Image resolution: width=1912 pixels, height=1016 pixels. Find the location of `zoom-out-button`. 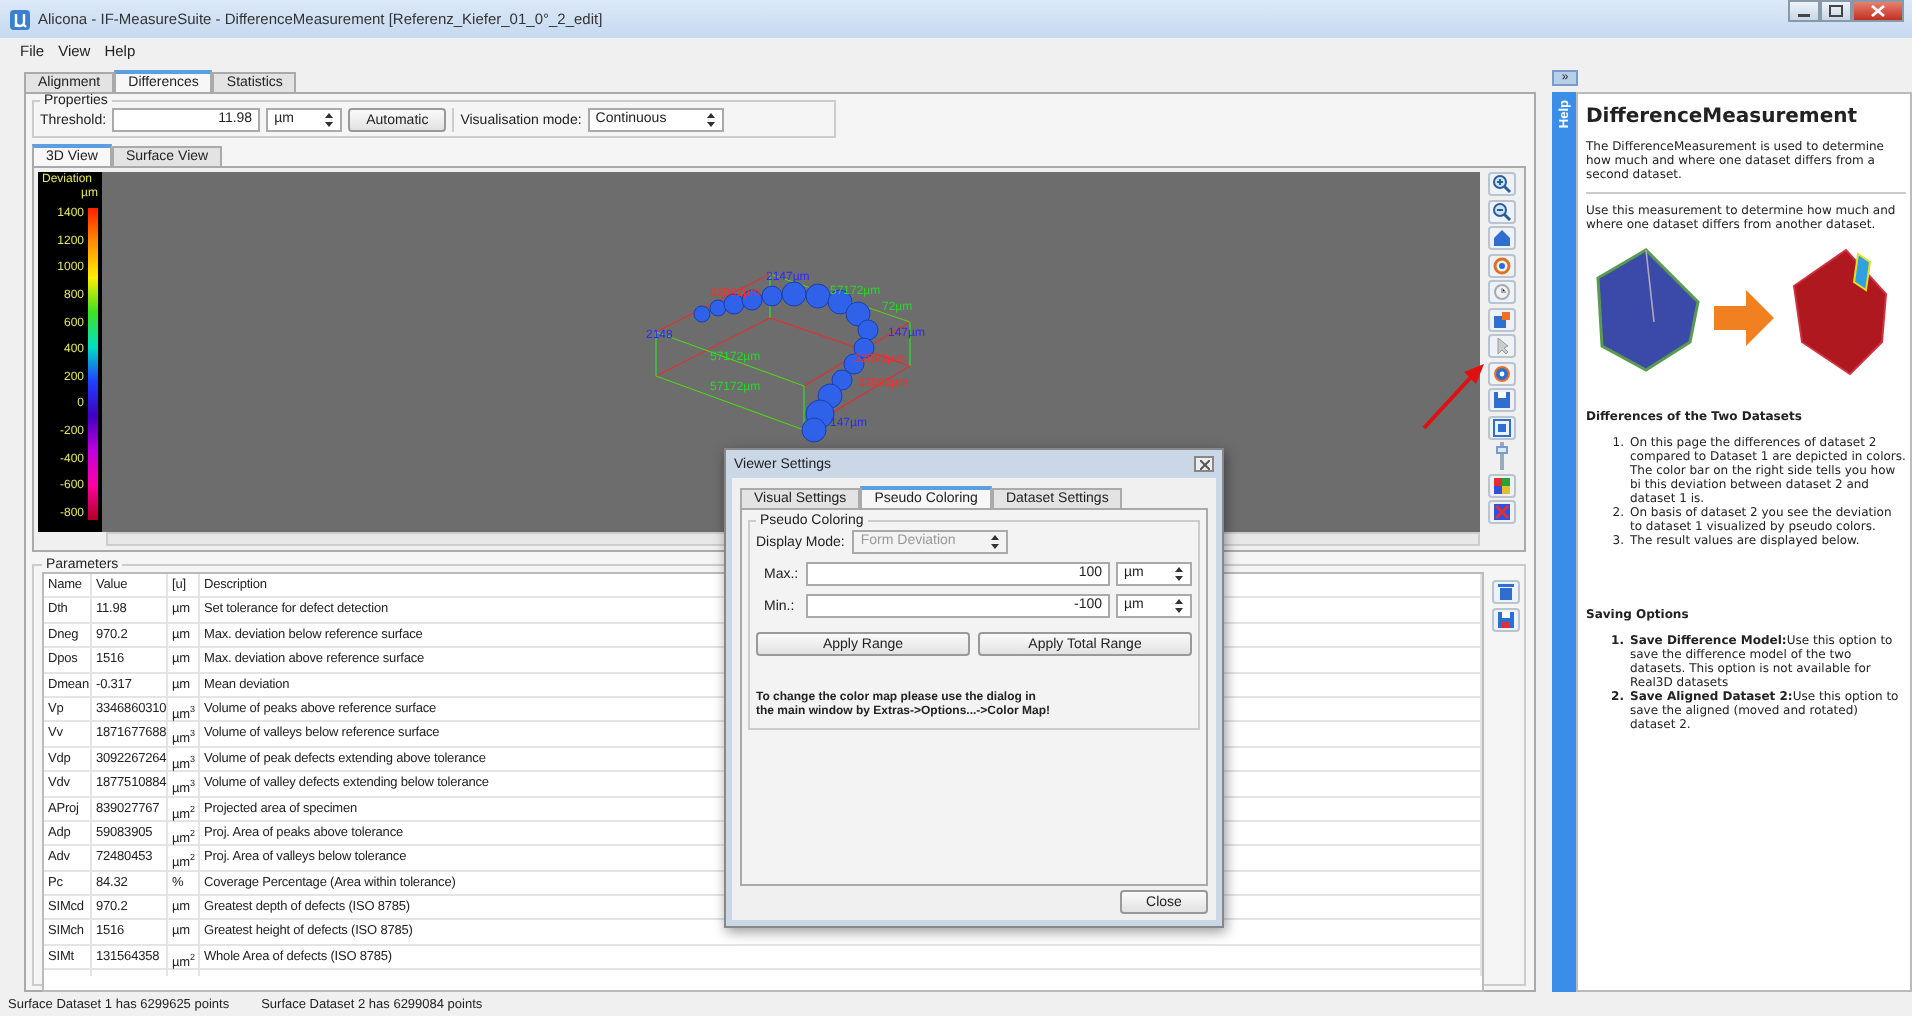

zoom-out-button is located at coordinates (1502, 211).